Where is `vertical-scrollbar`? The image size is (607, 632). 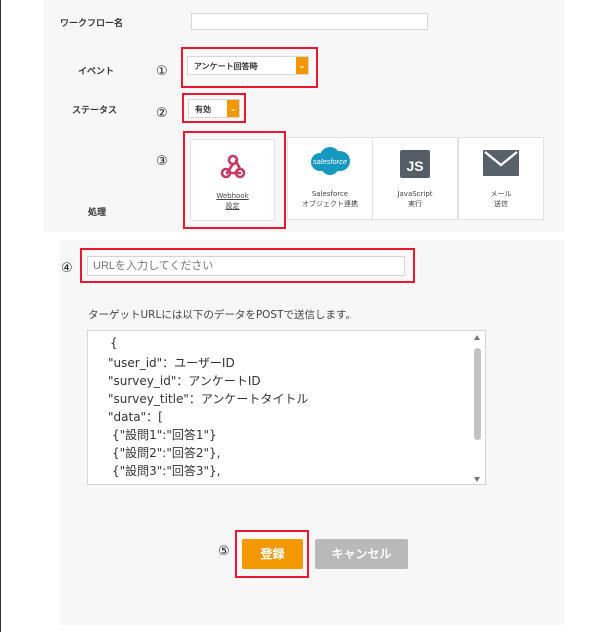 vertical-scrollbar is located at coordinates (477, 408).